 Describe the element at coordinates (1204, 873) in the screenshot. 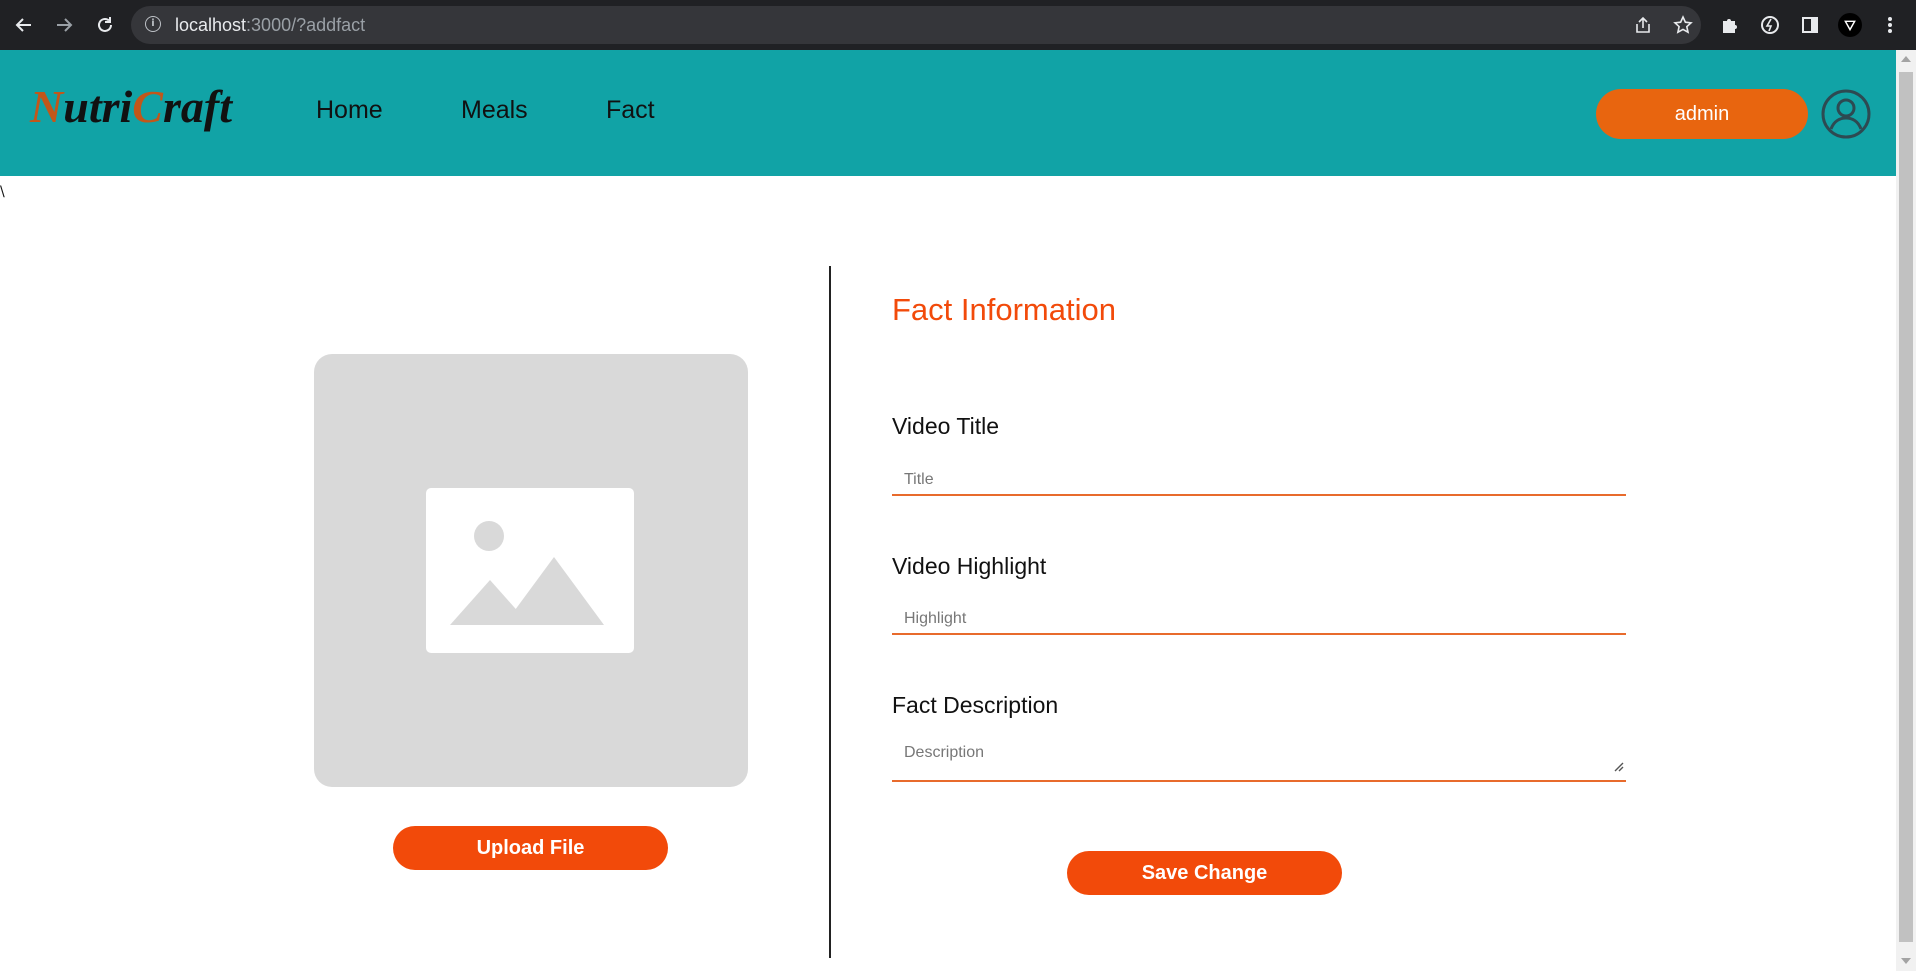

I see `save-change-button: Save Change` at that location.